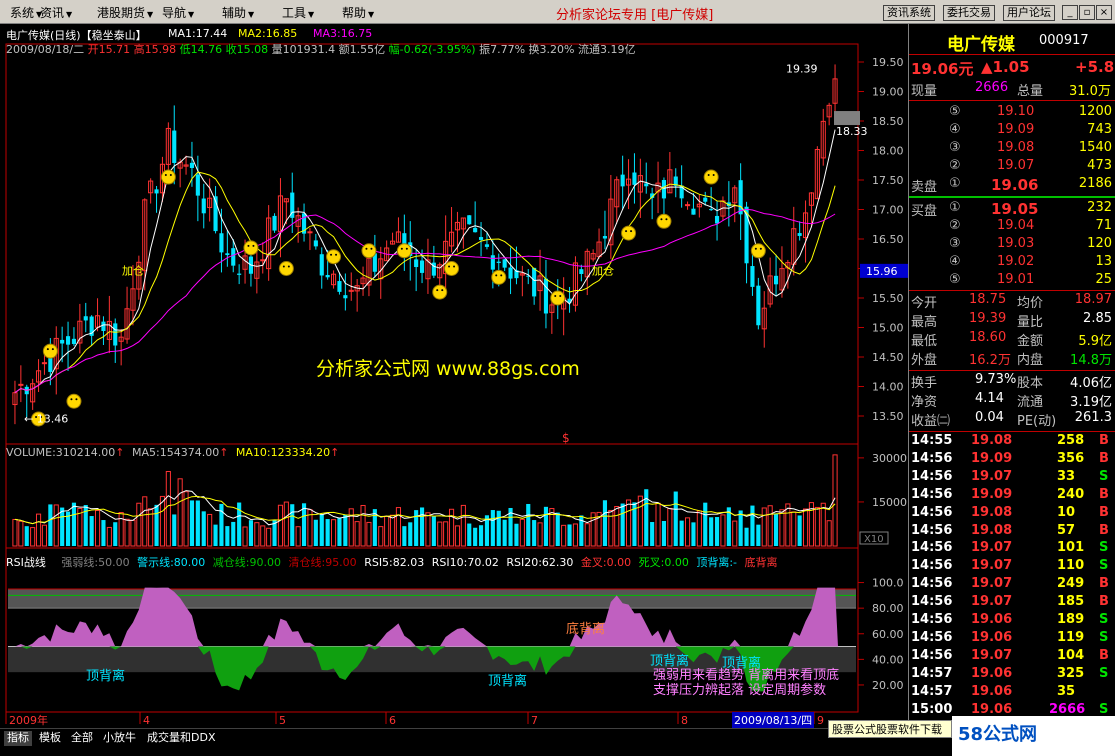 This screenshot has height=756, width=1115. I want to click on smiley-marker-icon, so click(334, 257).